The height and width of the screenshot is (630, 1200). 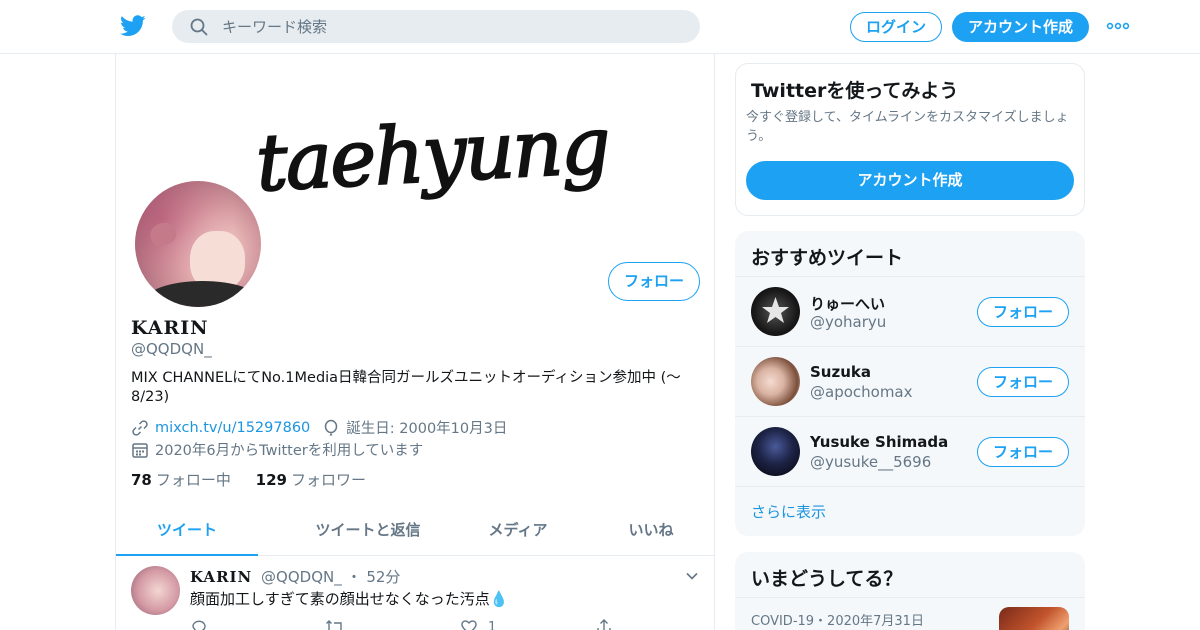 What do you see at coordinates (910, 381) in the screenshot?
I see `recommended-user: Suzuka @apochomax フォロー` at bounding box center [910, 381].